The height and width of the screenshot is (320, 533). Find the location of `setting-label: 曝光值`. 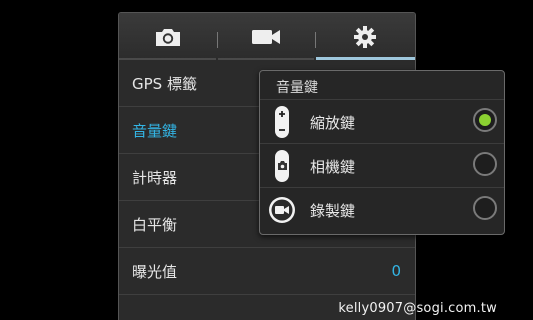

setting-label: 曝光值 is located at coordinates (155, 271).